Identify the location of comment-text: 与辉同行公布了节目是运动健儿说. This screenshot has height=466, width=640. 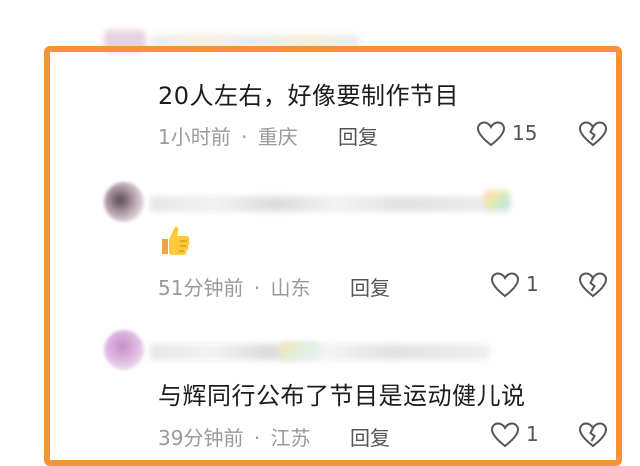
(342, 396).